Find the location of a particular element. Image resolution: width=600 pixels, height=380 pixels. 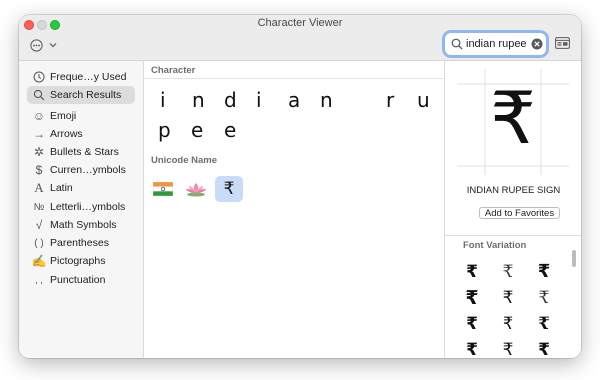

sidebar-item-math-symbols: √ Math Symbols is located at coordinates (81, 225).